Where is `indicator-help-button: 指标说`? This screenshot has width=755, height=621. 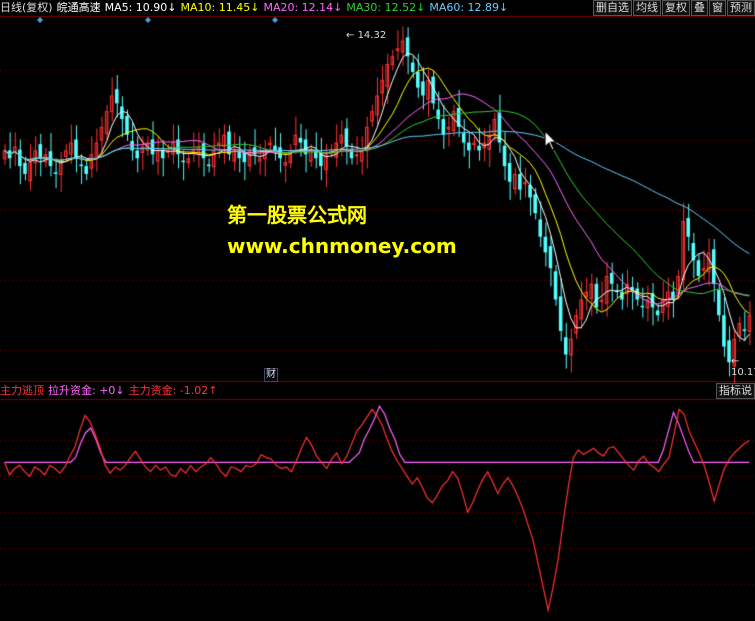
indicator-help-button: 指标说 is located at coordinates (735, 391).